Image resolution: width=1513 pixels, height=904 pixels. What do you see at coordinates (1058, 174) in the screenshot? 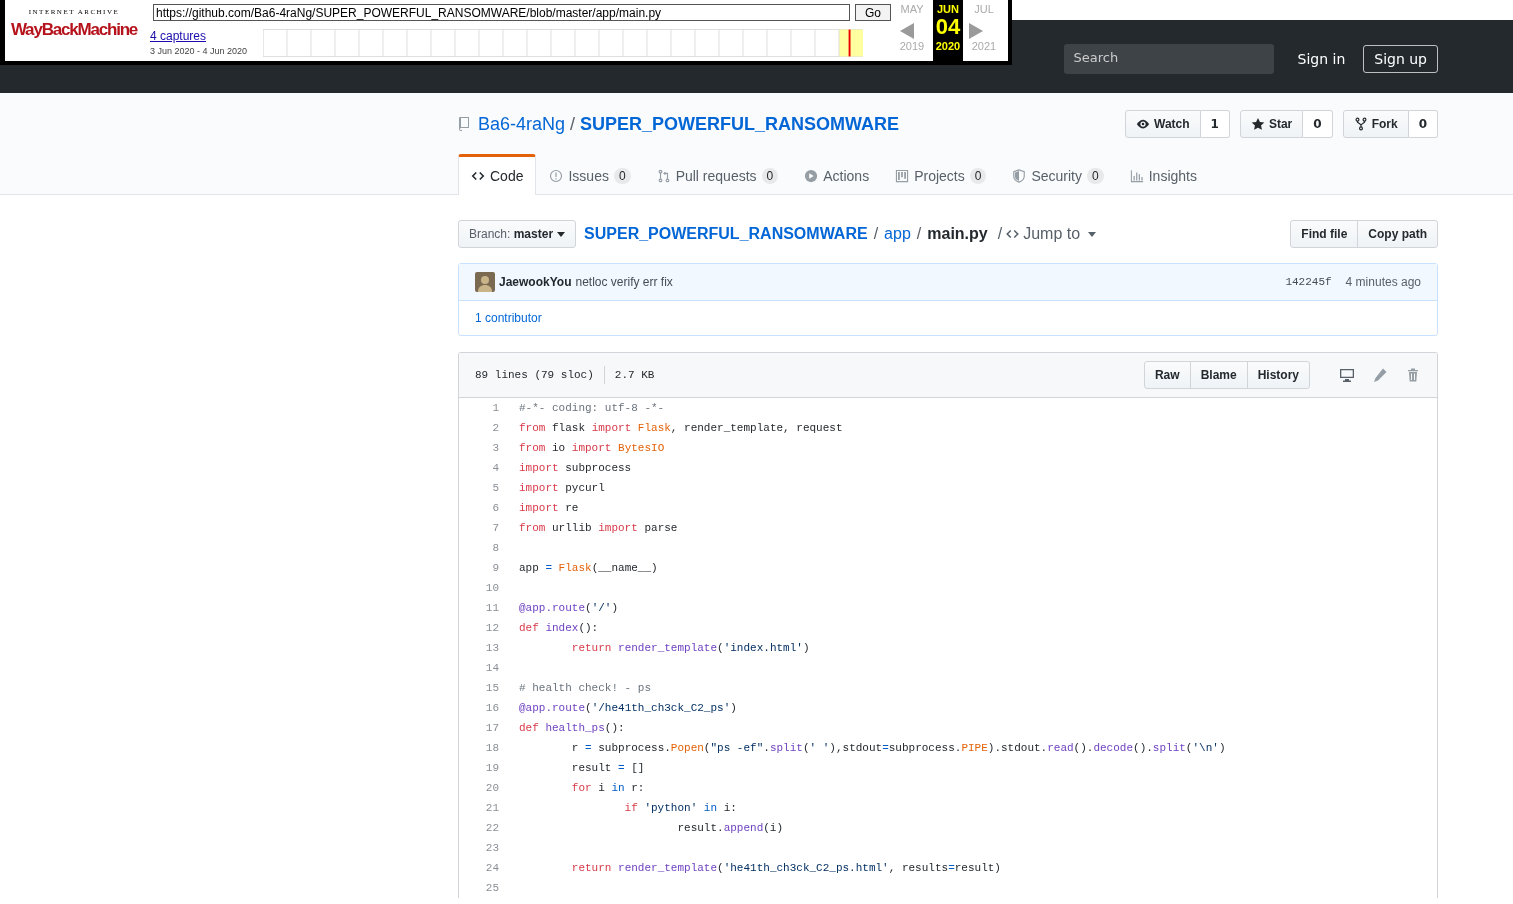
I see `repo-tab: Security 0` at bounding box center [1058, 174].